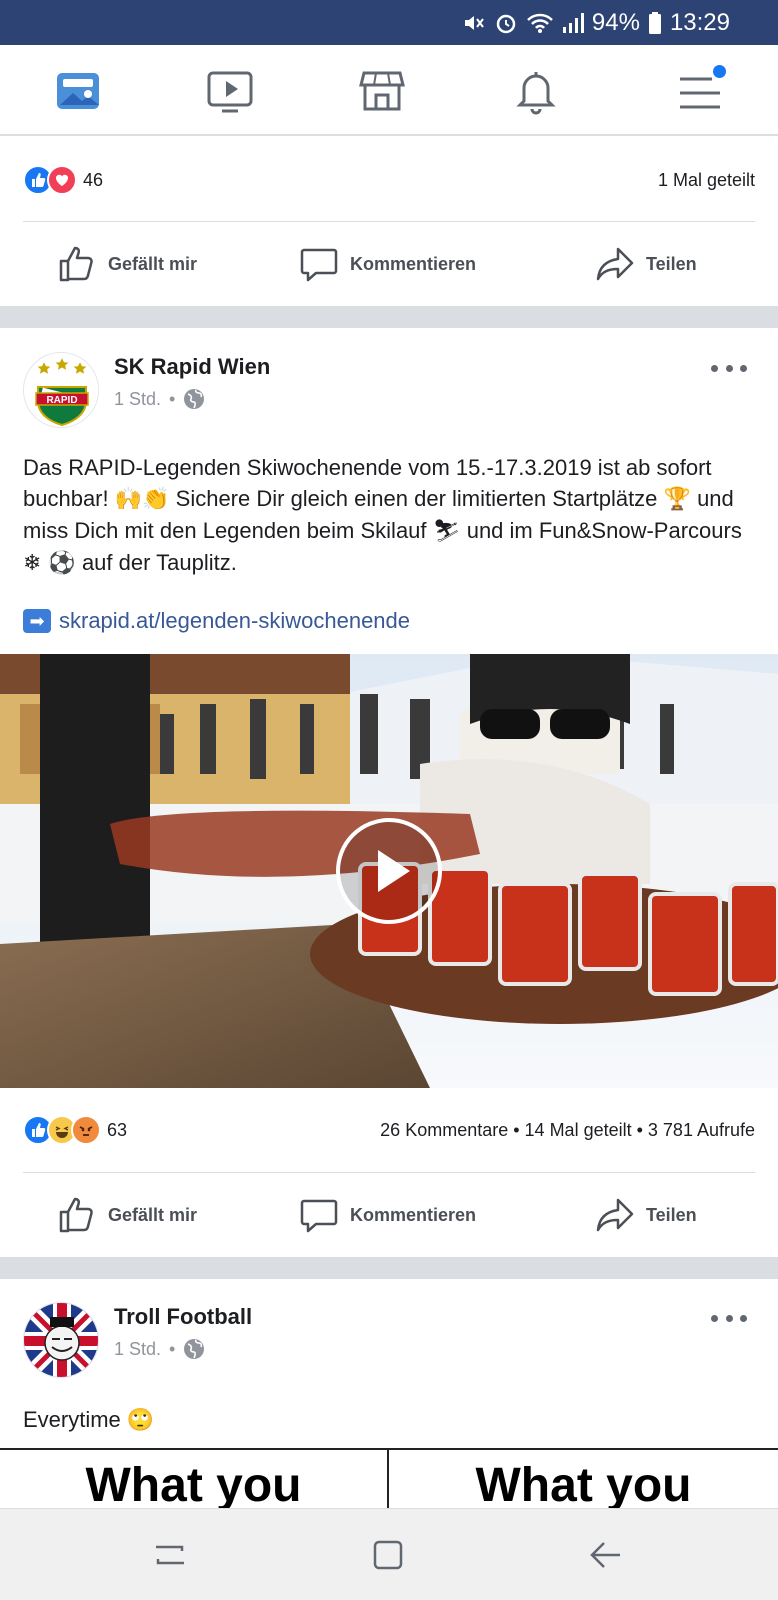 This screenshot has width=778, height=1600. What do you see at coordinates (183, 1317) in the screenshot?
I see `post3-page-name: Troll Football` at bounding box center [183, 1317].